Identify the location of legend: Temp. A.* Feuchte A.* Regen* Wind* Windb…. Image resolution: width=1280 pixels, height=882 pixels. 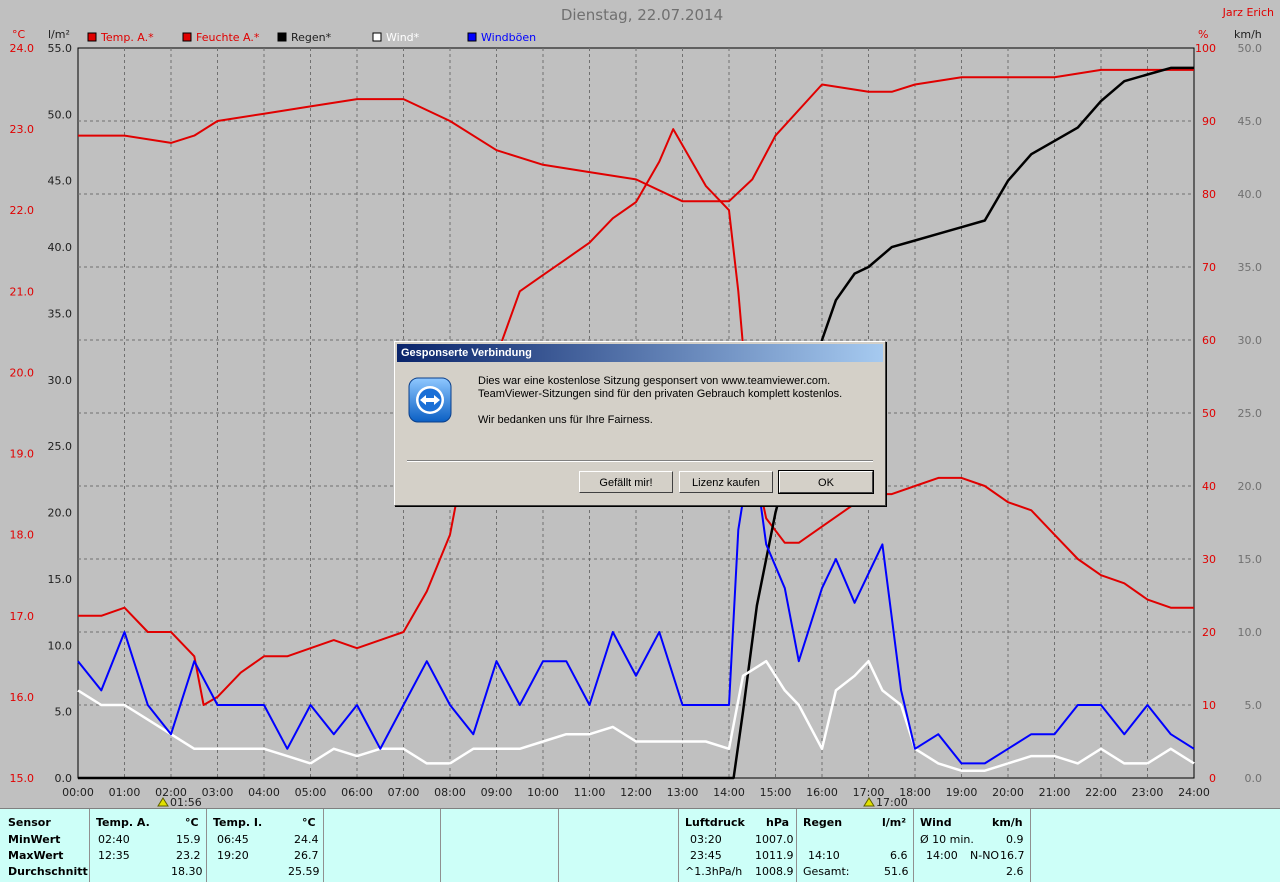
(311, 37).